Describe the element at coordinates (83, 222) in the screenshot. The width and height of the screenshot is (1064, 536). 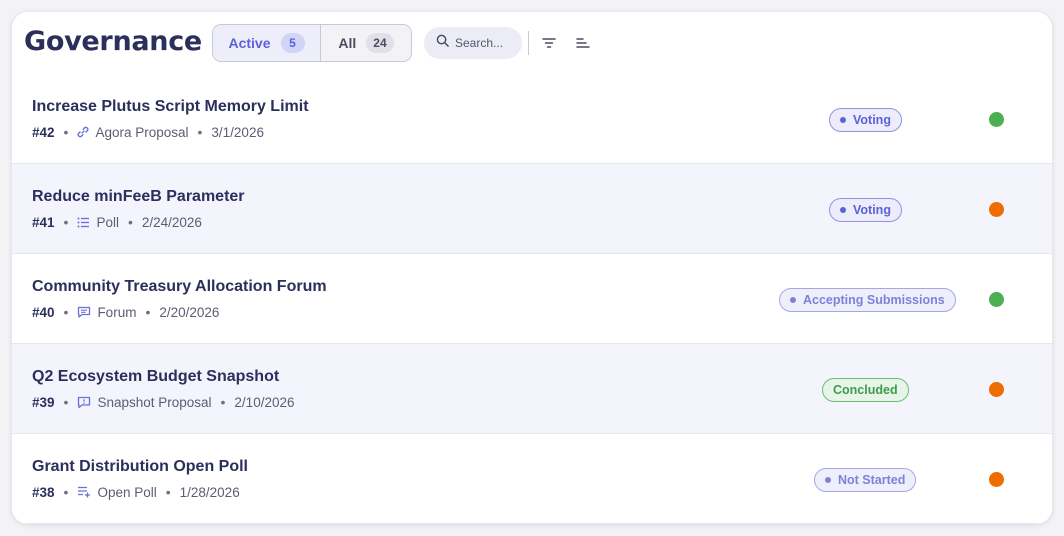
I see `list-icon` at that location.